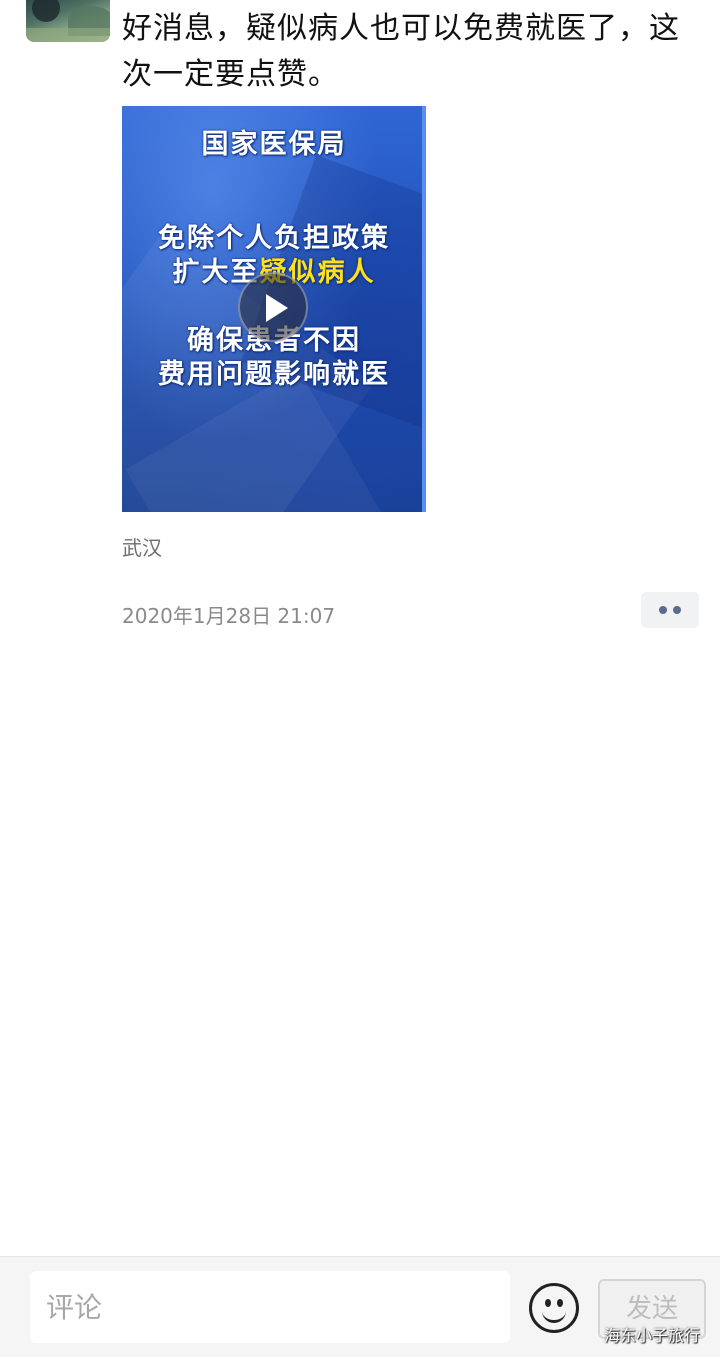  Describe the element at coordinates (142, 546) in the screenshot. I see `location-label: 武汉` at that location.